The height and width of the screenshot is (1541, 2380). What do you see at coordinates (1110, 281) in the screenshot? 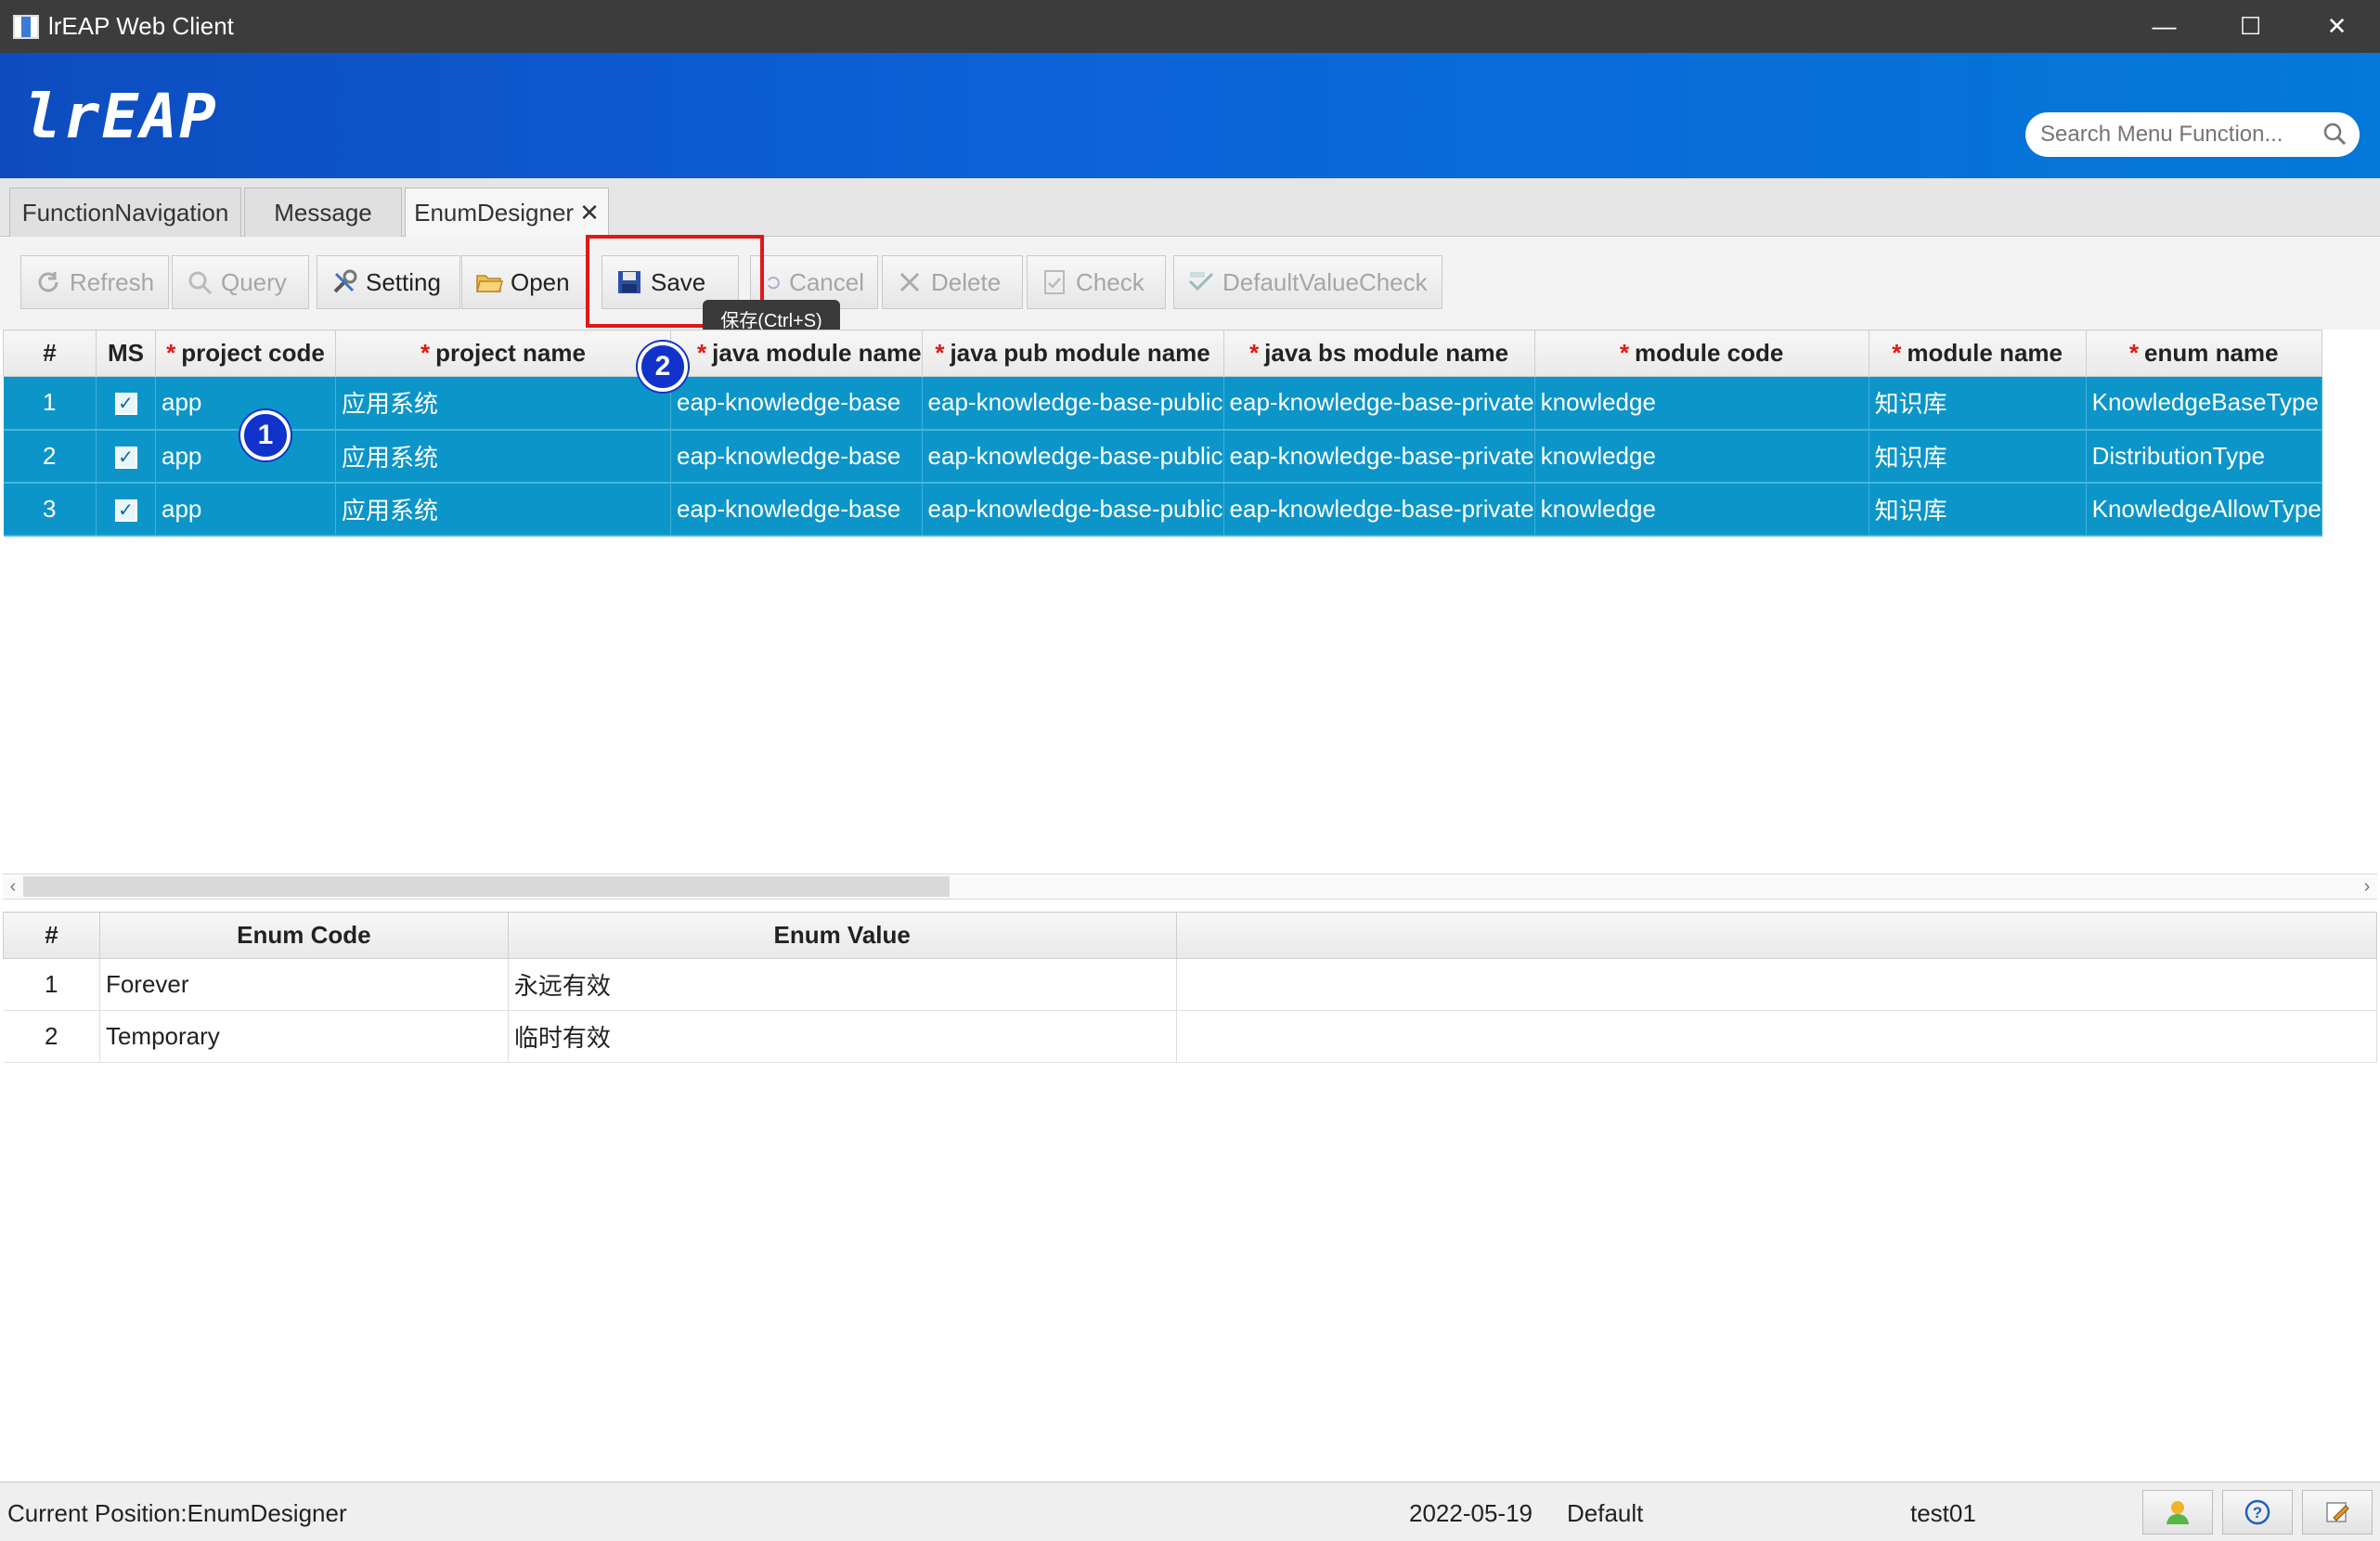
I see `check-label: Check` at bounding box center [1110, 281].